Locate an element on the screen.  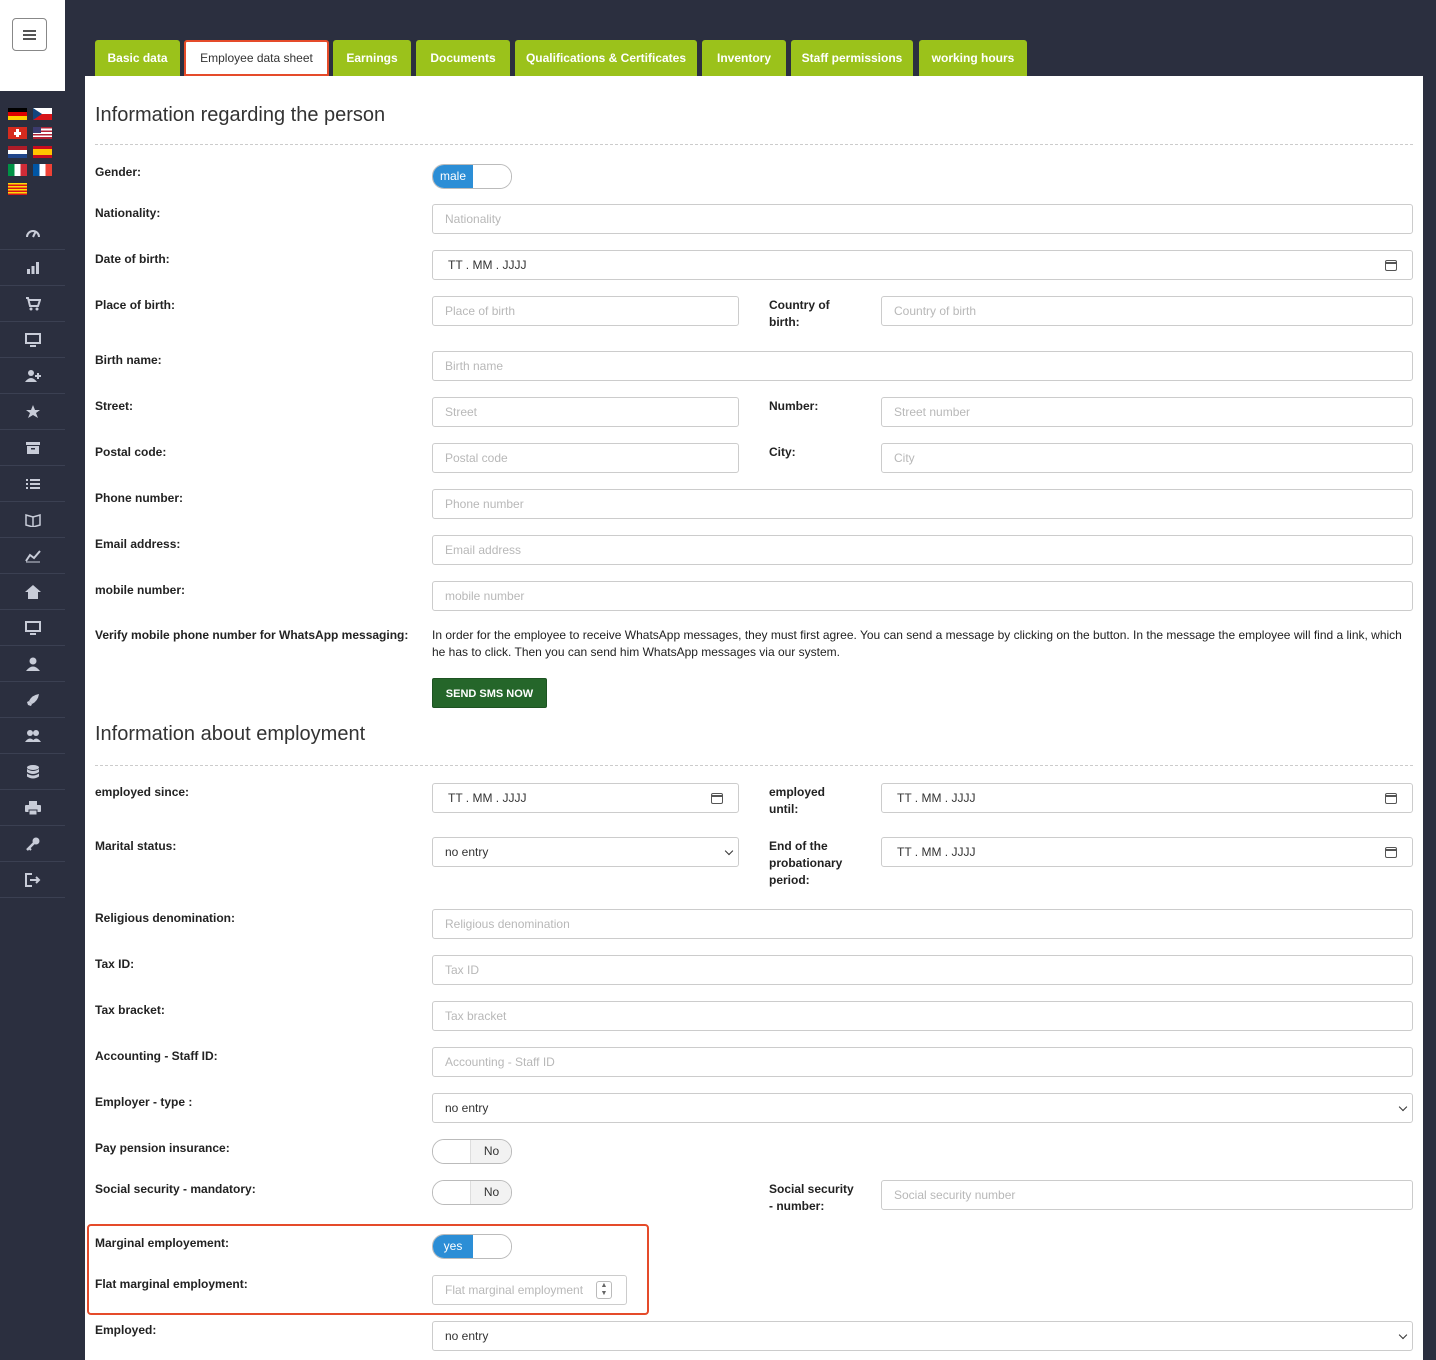
label-birth-name: Birth name: is located at coordinates (128, 360).